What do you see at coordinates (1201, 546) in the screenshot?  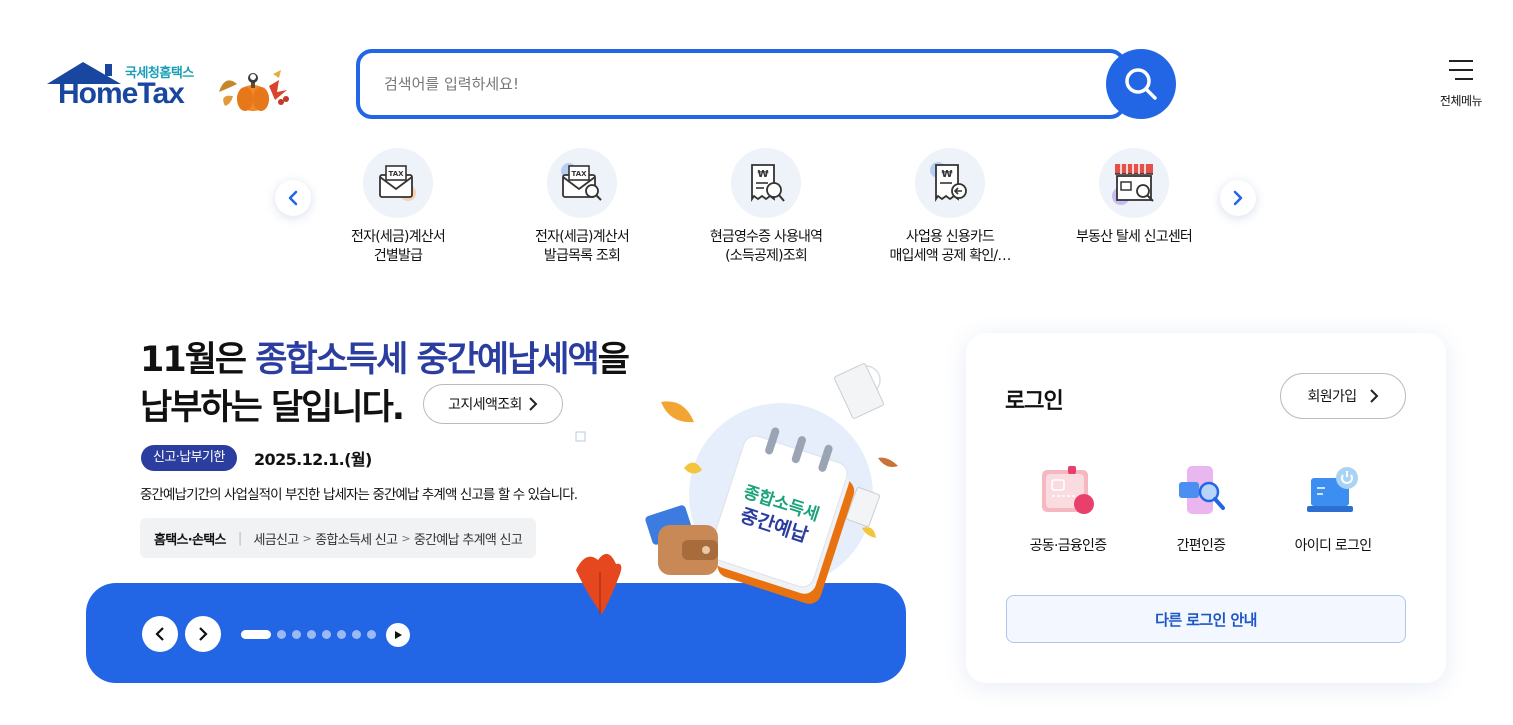 I see `login-option-label: 간편인증` at bounding box center [1201, 546].